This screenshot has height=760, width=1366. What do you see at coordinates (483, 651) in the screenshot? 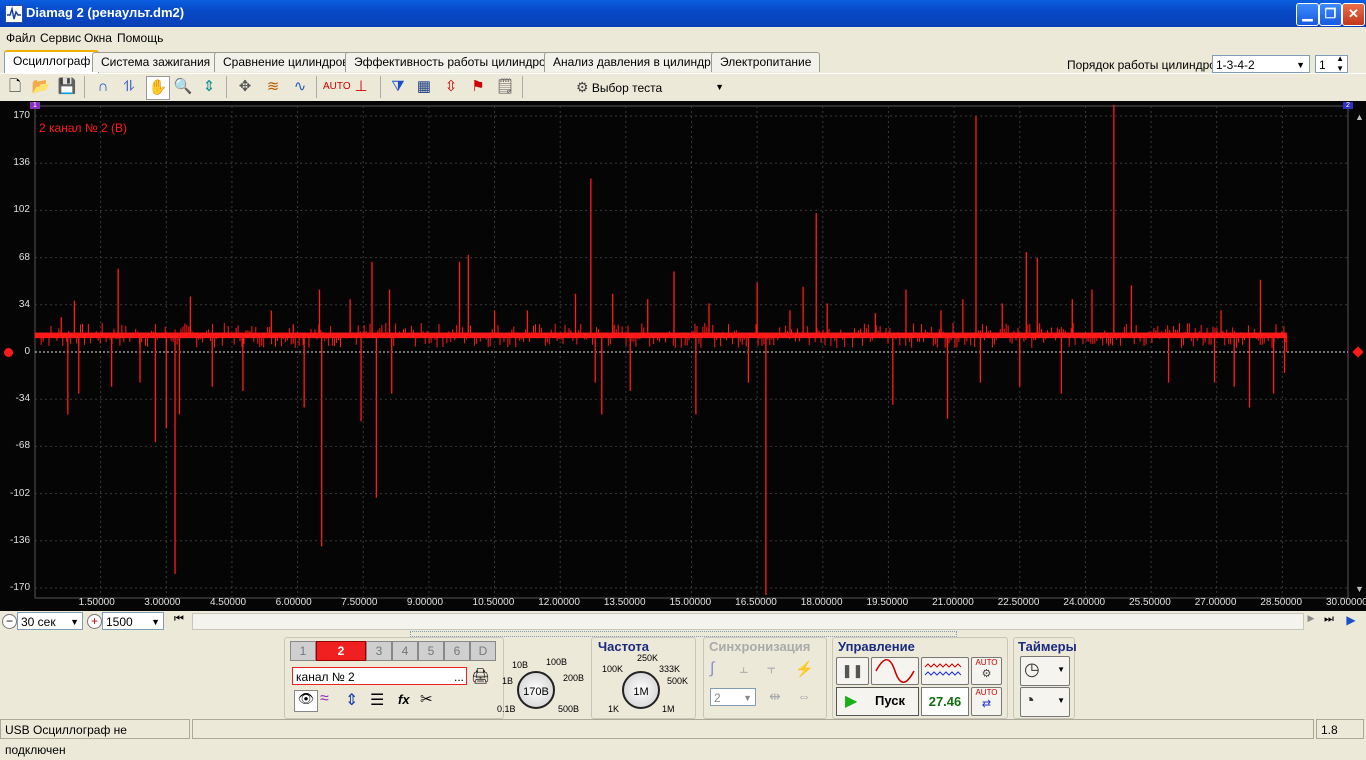
I see `channel-button-D: D` at bounding box center [483, 651].